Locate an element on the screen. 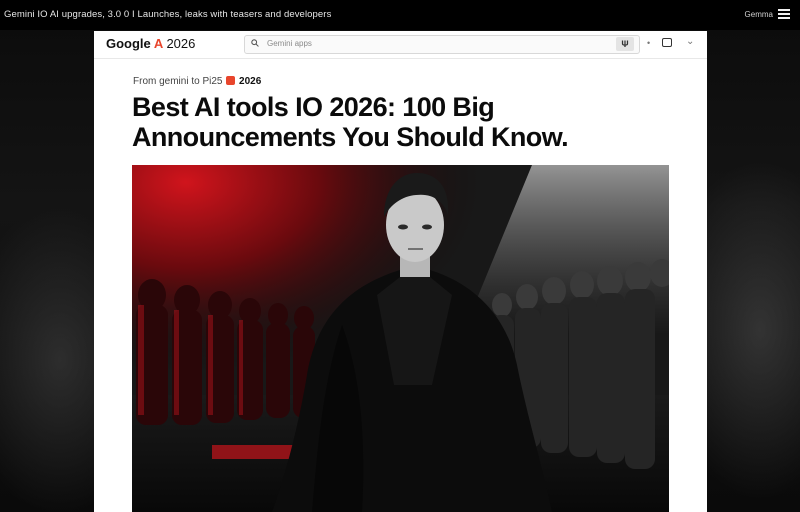  hamburger-icon is located at coordinates (784, 14).